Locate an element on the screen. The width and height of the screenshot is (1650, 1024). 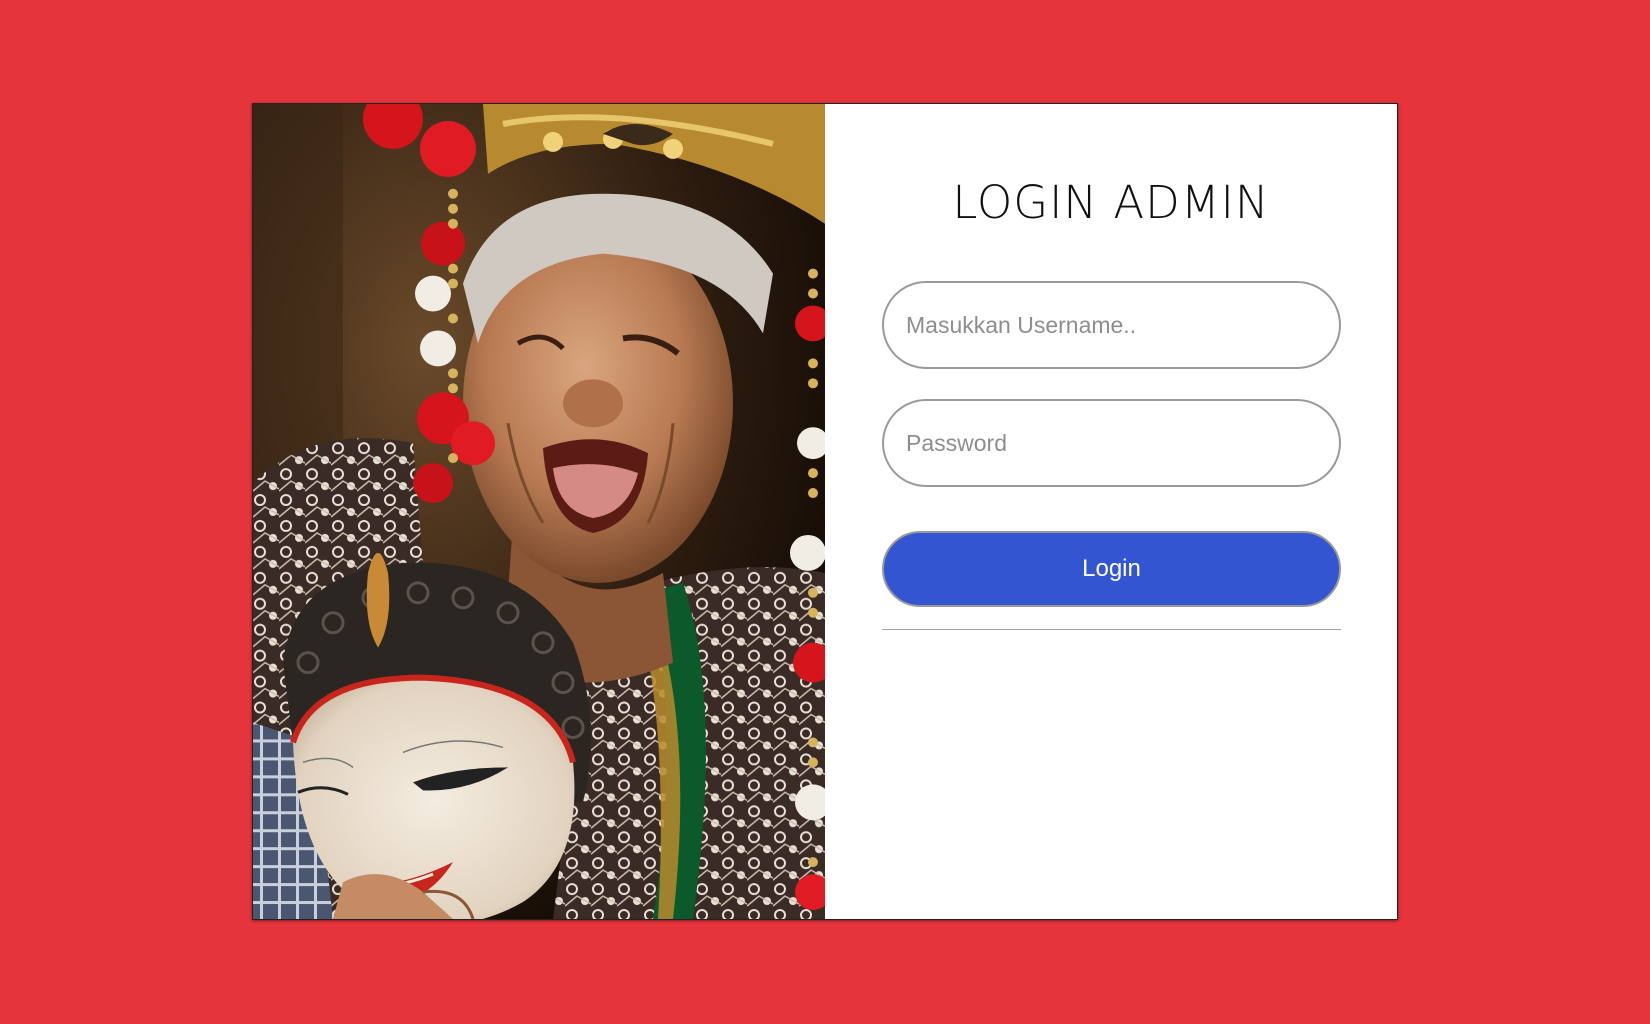
login-button: Login is located at coordinates (1111, 569).